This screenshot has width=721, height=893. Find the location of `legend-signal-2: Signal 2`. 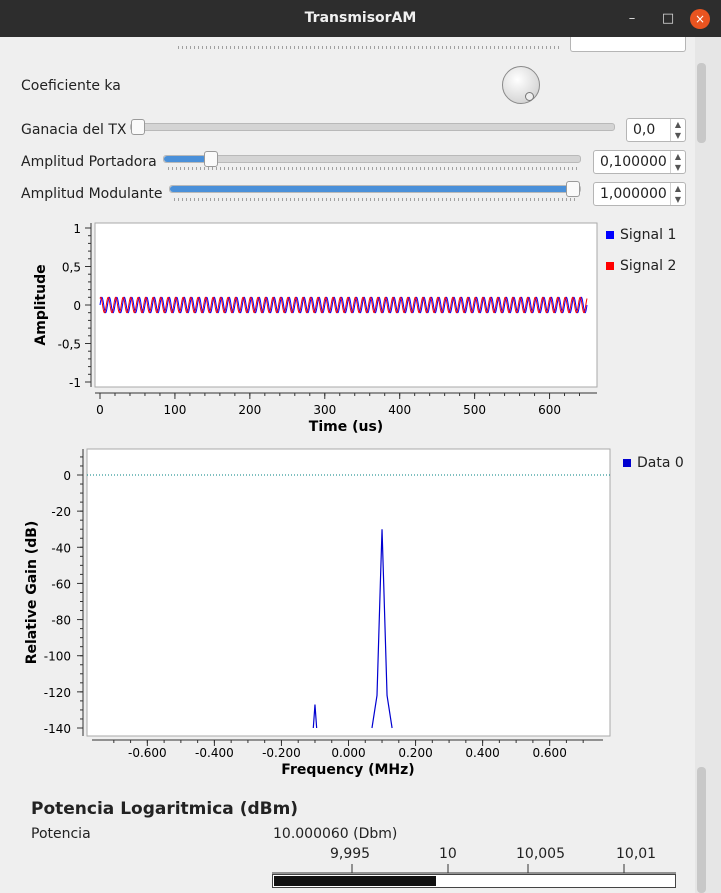

legend-signal-2: Signal 2 is located at coordinates (641, 266).